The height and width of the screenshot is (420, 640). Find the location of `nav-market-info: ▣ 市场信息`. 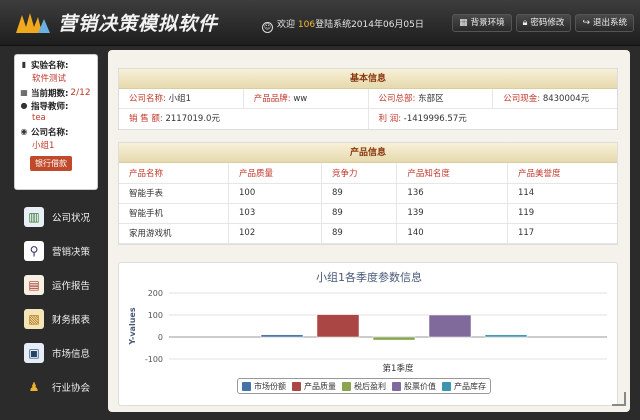

nav-market-info: ▣ 市场信息 is located at coordinates (52, 353).